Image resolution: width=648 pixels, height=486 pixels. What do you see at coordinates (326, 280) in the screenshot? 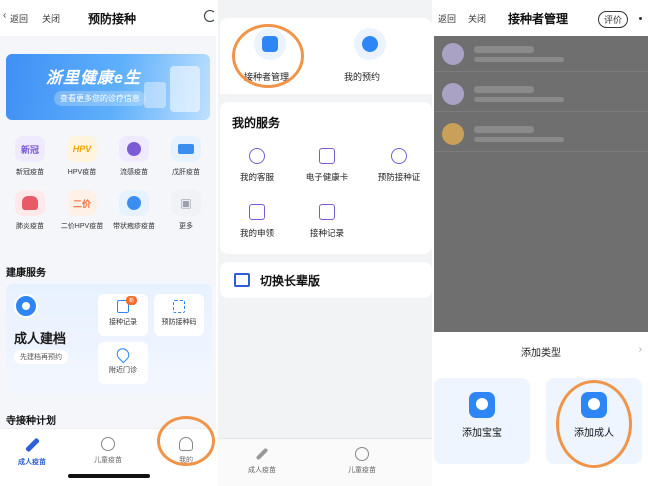
I see `elder-mode-switch: 切换长辈版` at bounding box center [326, 280].